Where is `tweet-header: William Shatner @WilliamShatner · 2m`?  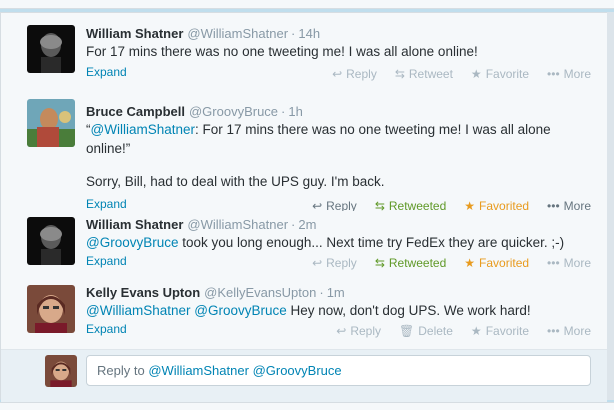 tweet-header: William Shatner @WilliamShatner · 2m is located at coordinates (201, 224).